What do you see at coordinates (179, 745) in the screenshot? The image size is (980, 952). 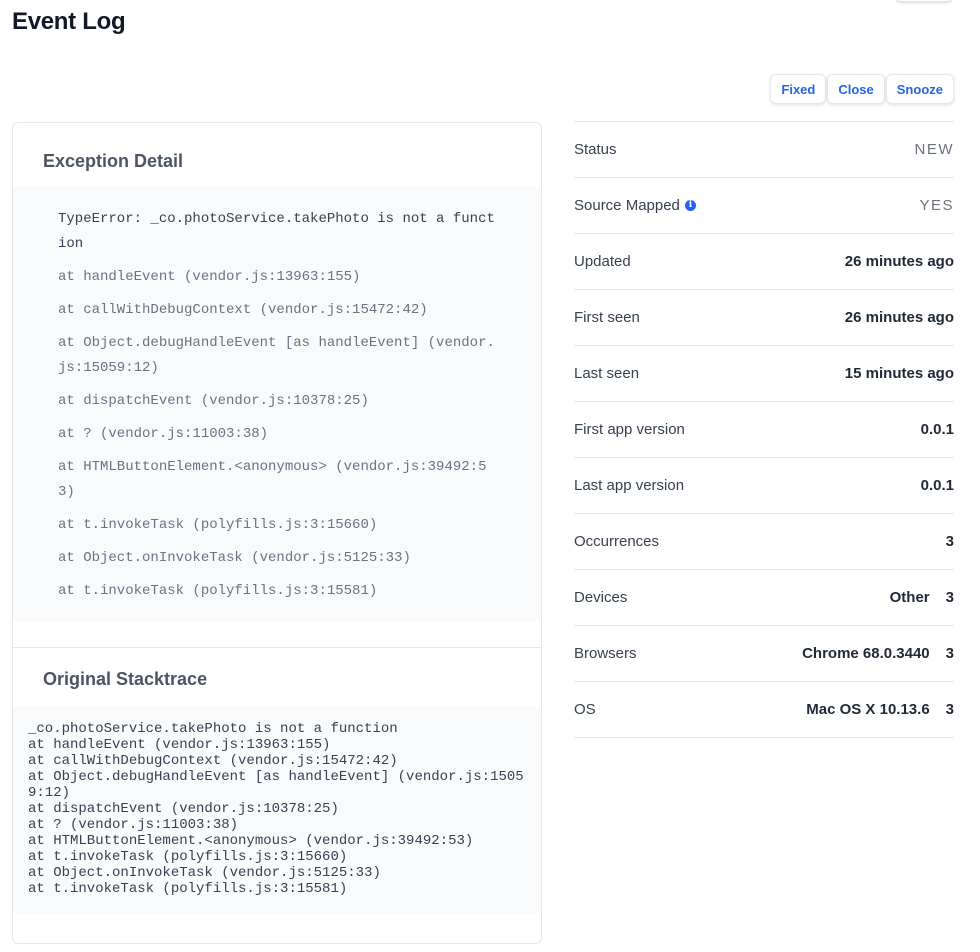 I see `stacktrace-line: at handleEvent (vendor.js:13963:155)` at bounding box center [179, 745].